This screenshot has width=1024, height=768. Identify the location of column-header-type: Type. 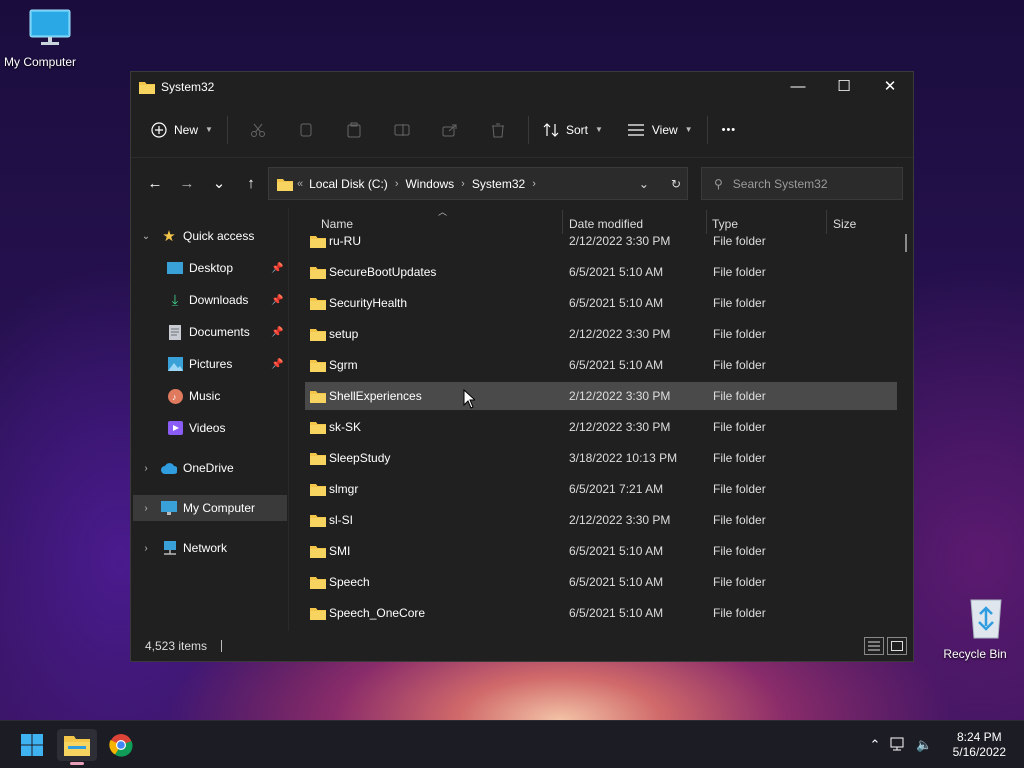
(725, 224).